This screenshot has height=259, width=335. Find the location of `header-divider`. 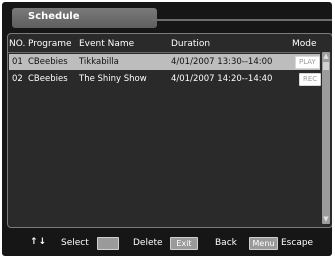

header-divider is located at coordinates (164, 52).